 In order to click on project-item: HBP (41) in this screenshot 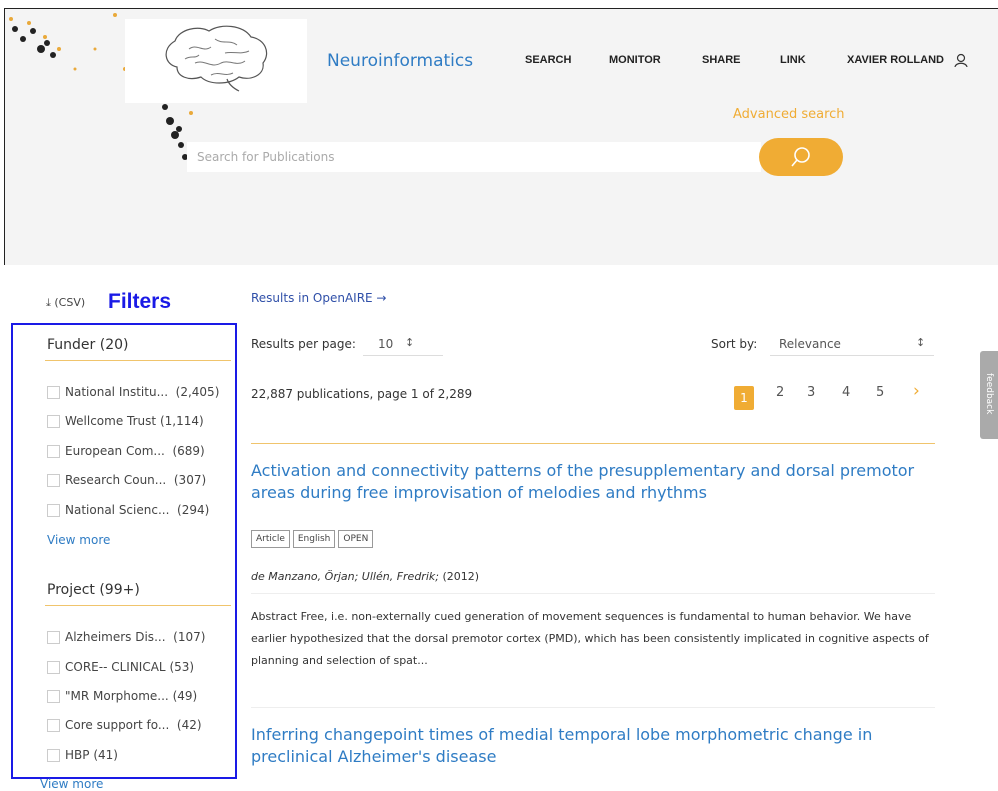, I will do `click(82, 755)`.